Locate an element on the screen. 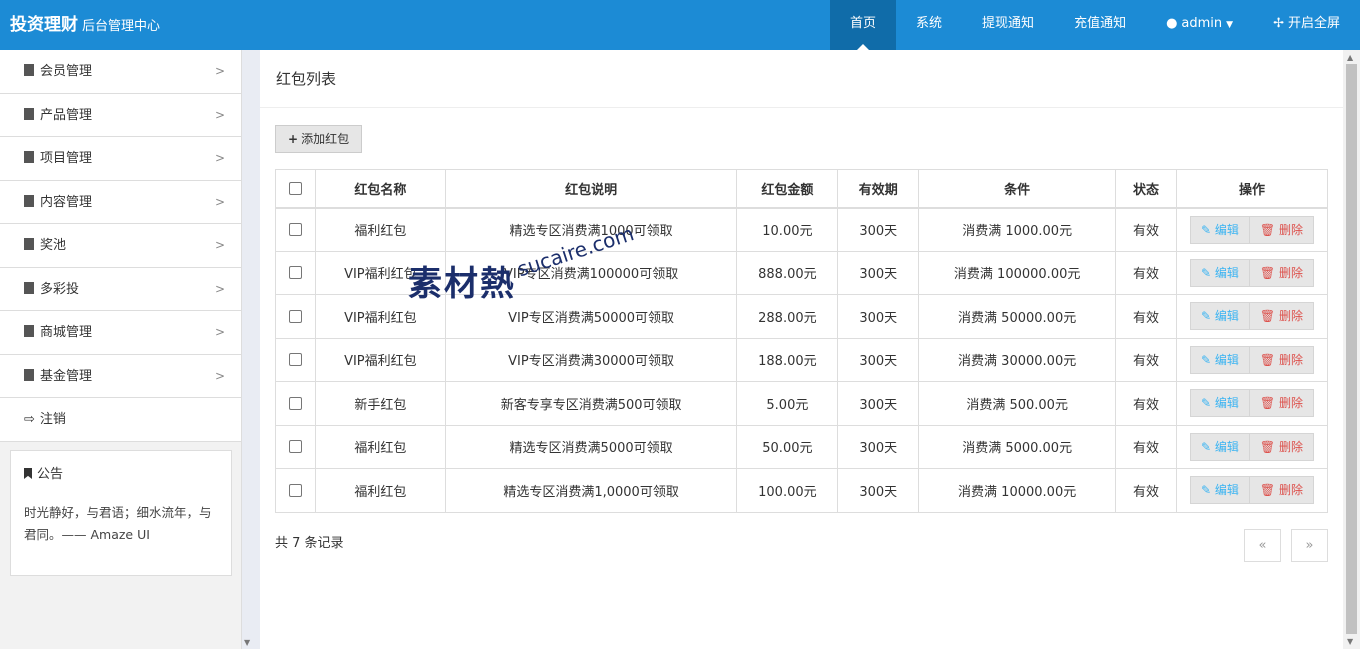 The height and width of the screenshot is (649, 1360). scroll-up-icon: ▲ is located at coordinates (1350, 57).